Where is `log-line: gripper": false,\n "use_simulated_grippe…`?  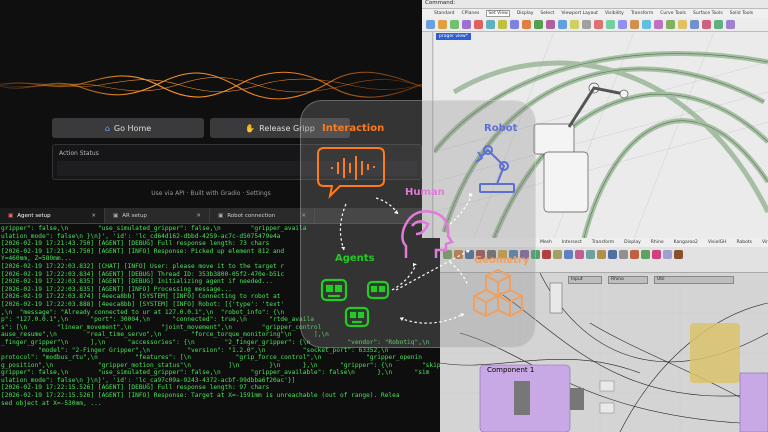
log-line: gripper": false,\n "use_simulated_grippe… is located at coordinates (215, 373).